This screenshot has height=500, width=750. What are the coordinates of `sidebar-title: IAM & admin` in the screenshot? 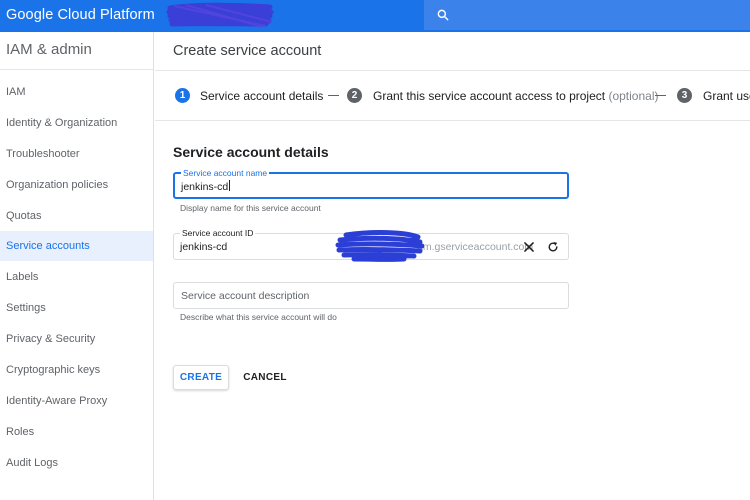 It's located at (49, 49).